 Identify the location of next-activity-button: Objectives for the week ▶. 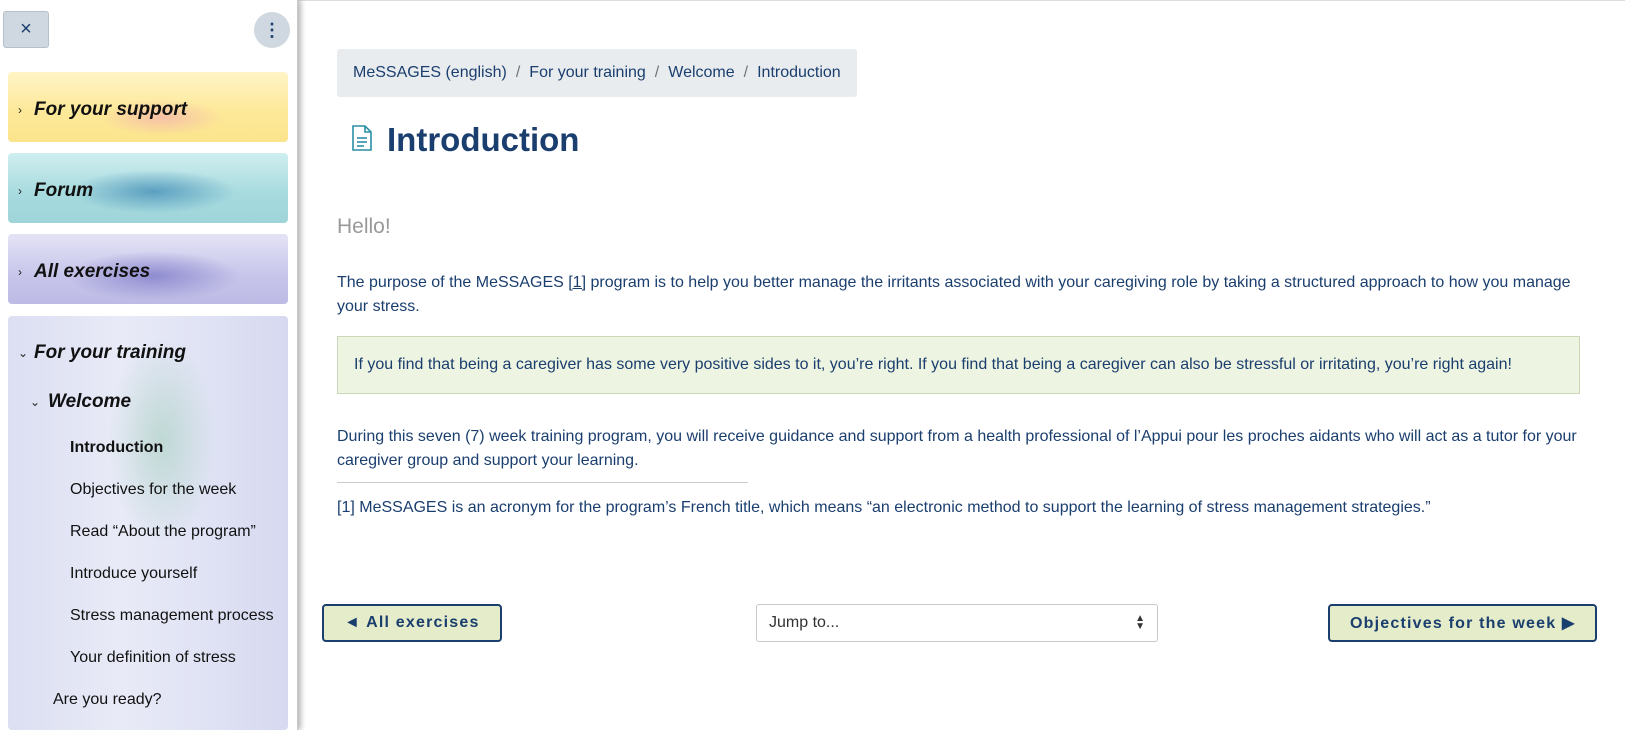
(1463, 623).